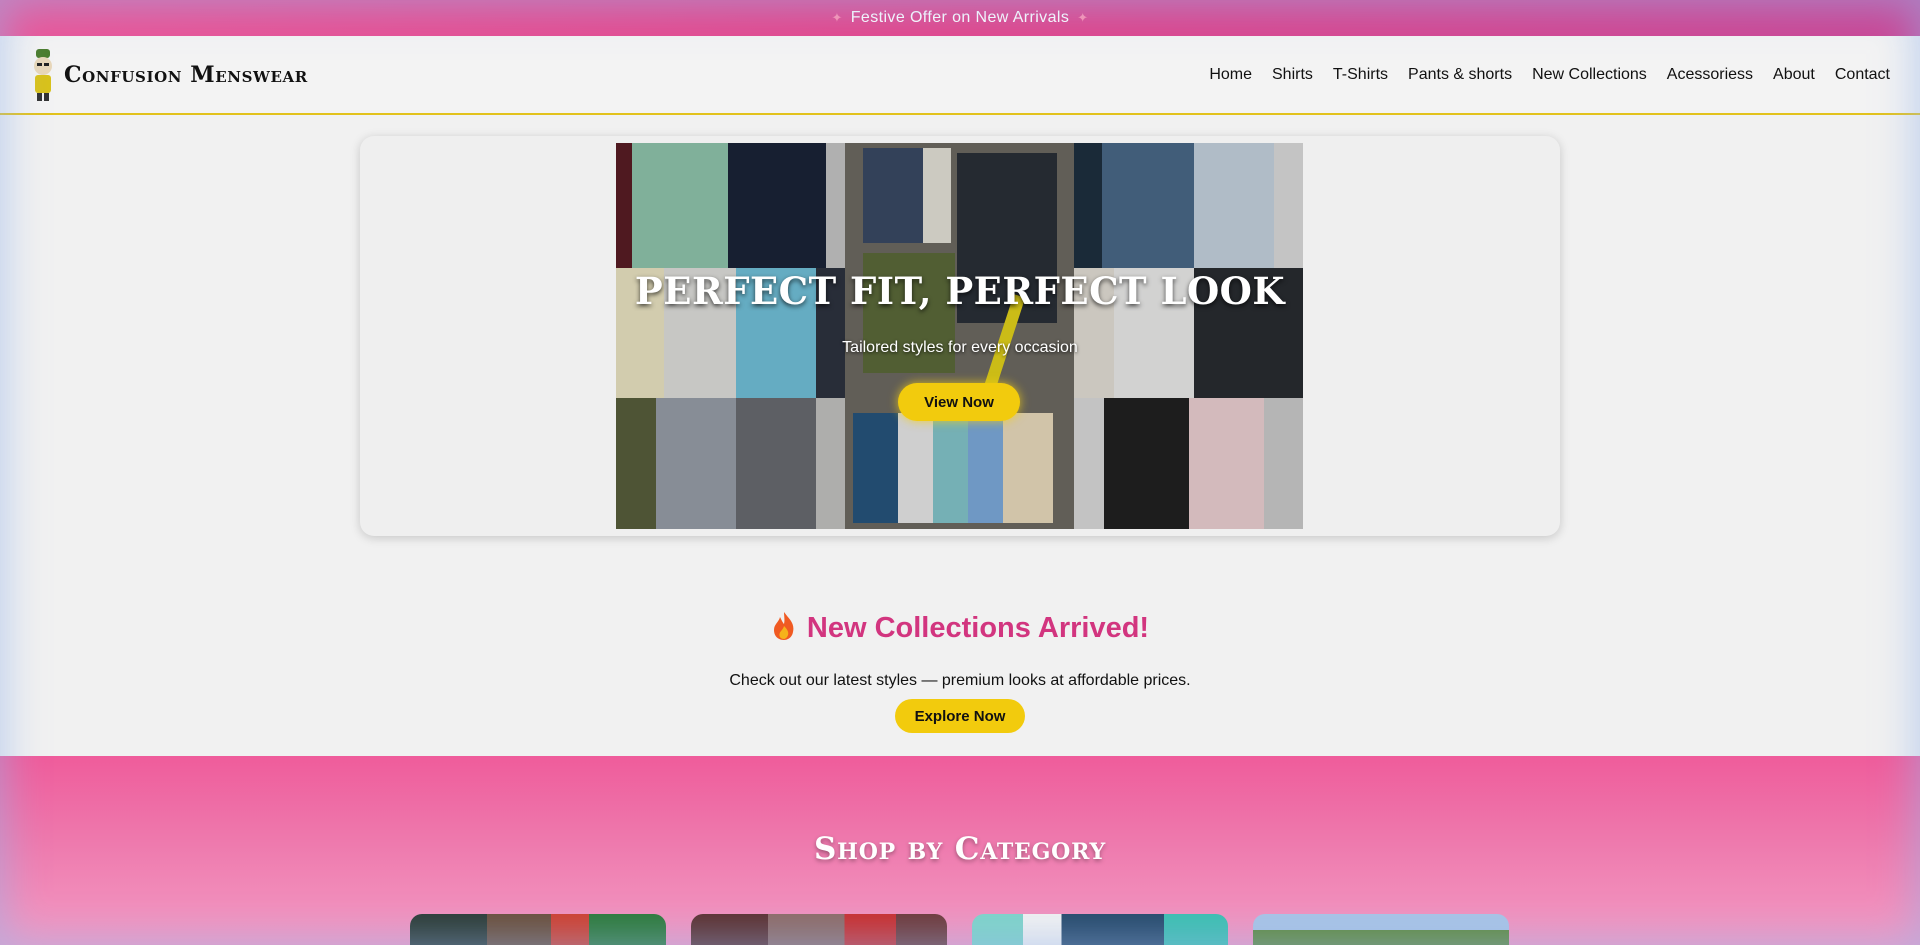 Image resolution: width=1920 pixels, height=945 pixels. What do you see at coordinates (1230, 75) in the screenshot?
I see `nav-home: Home` at bounding box center [1230, 75].